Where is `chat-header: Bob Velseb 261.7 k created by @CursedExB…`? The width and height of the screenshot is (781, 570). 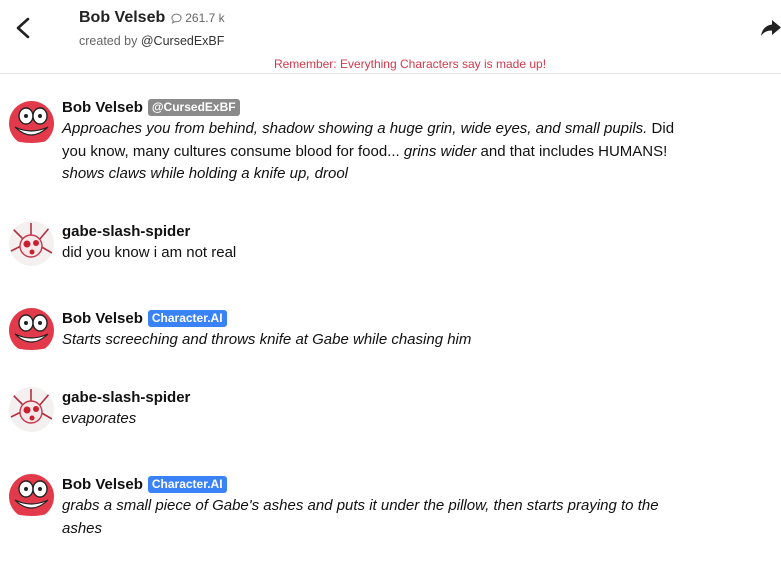 chat-header: Bob Velseb 261.7 k created by @CursedExB… is located at coordinates (390, 37).